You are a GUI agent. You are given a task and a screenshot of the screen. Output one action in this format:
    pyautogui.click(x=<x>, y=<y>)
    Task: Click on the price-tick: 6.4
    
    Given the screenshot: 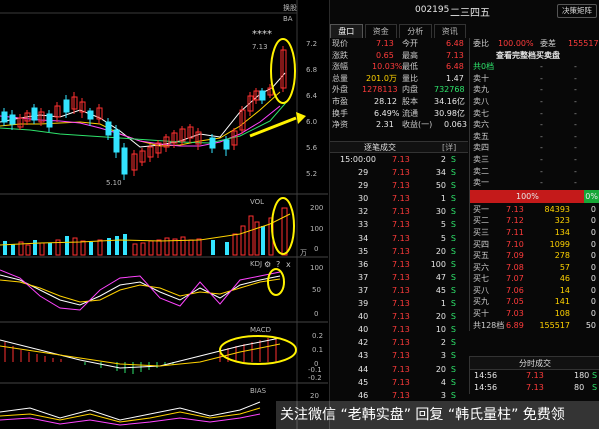 What is the action you would take?
    pyautogui.click(x=312, y=96)
    